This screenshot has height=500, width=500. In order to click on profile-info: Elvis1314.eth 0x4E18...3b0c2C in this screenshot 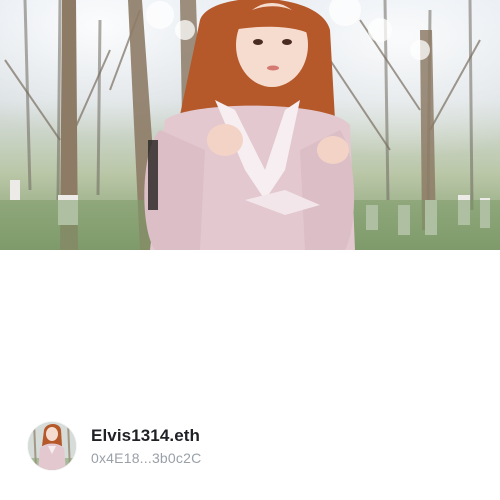, I will do `click(114, 446)`.